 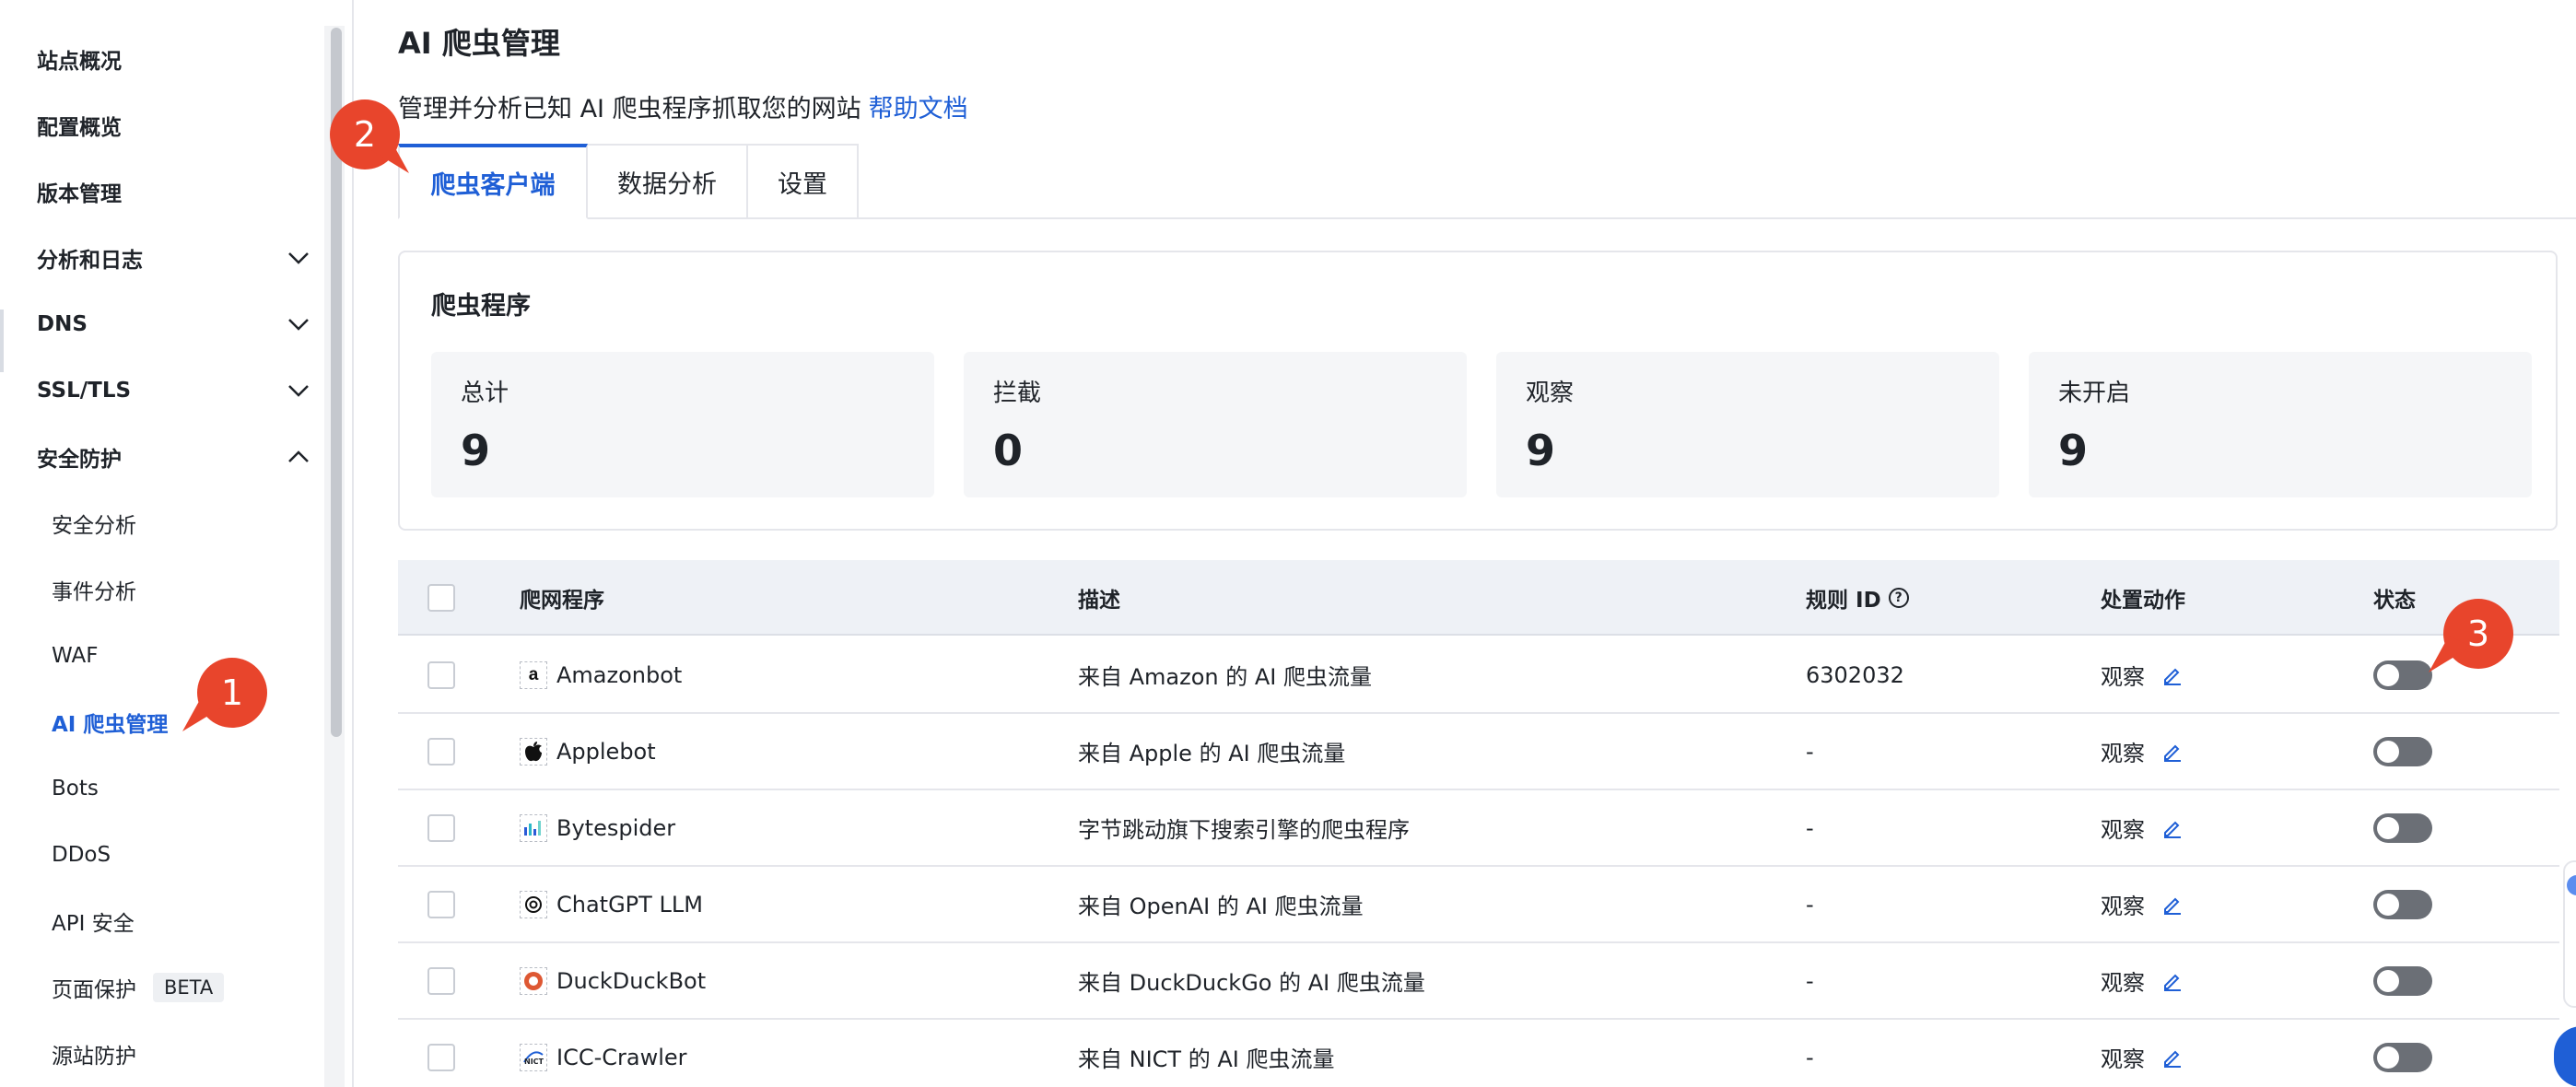 I want to click on sidebar-subitem-origin-protection: 源站防护, so click(x=181, y=1054).